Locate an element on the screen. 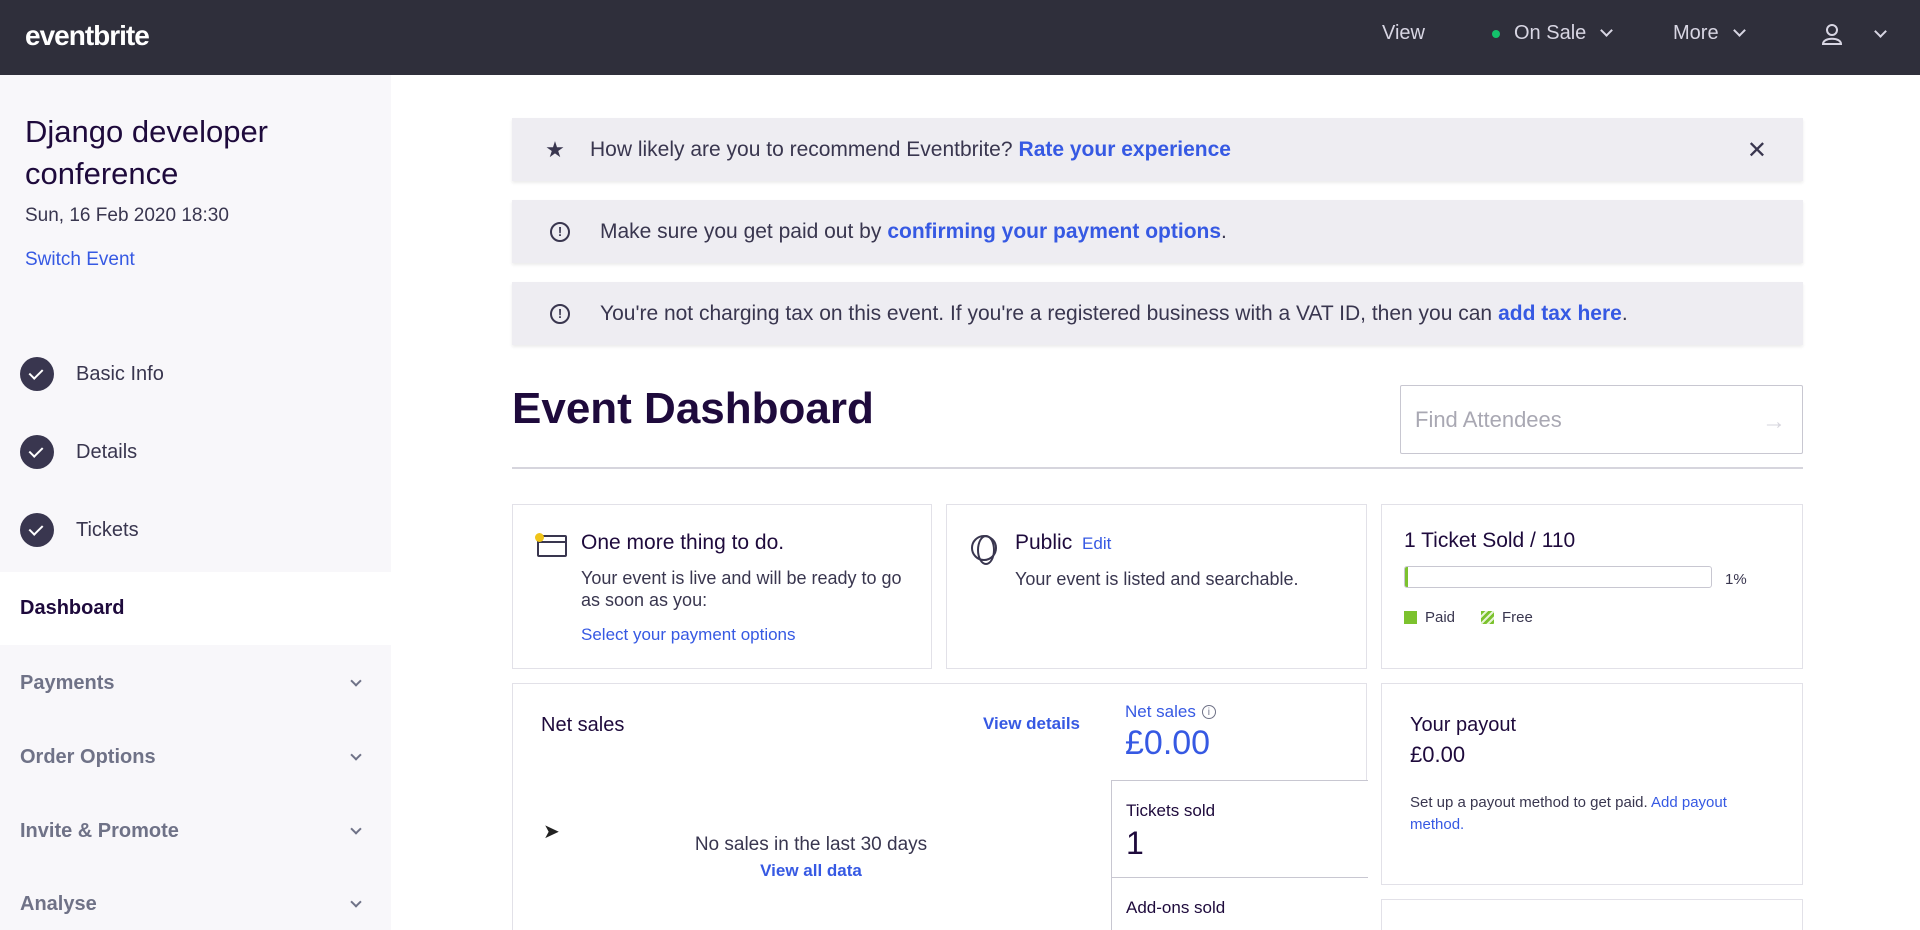 The height and width of the screenshot is (930, 1920). sidebar-item-tickets: Tickets is located at coordinates (79, 530).